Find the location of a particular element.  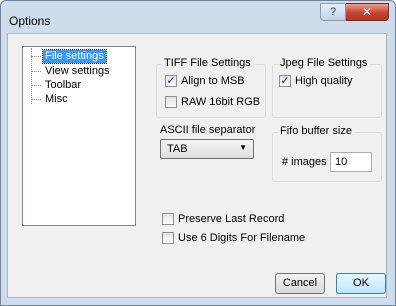

tree-item-misc: Misc is located at coordinates (50, 99).